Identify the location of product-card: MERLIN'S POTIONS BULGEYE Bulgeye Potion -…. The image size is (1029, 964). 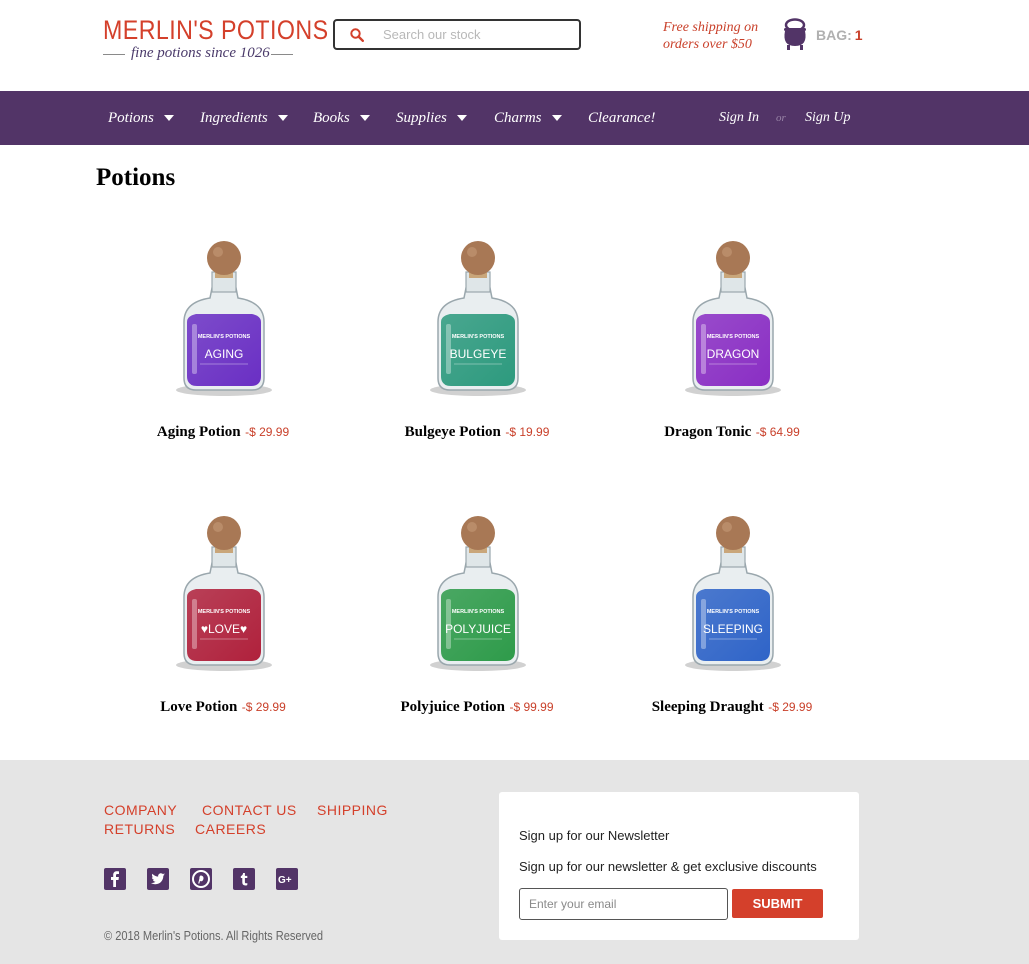
(477, 355).